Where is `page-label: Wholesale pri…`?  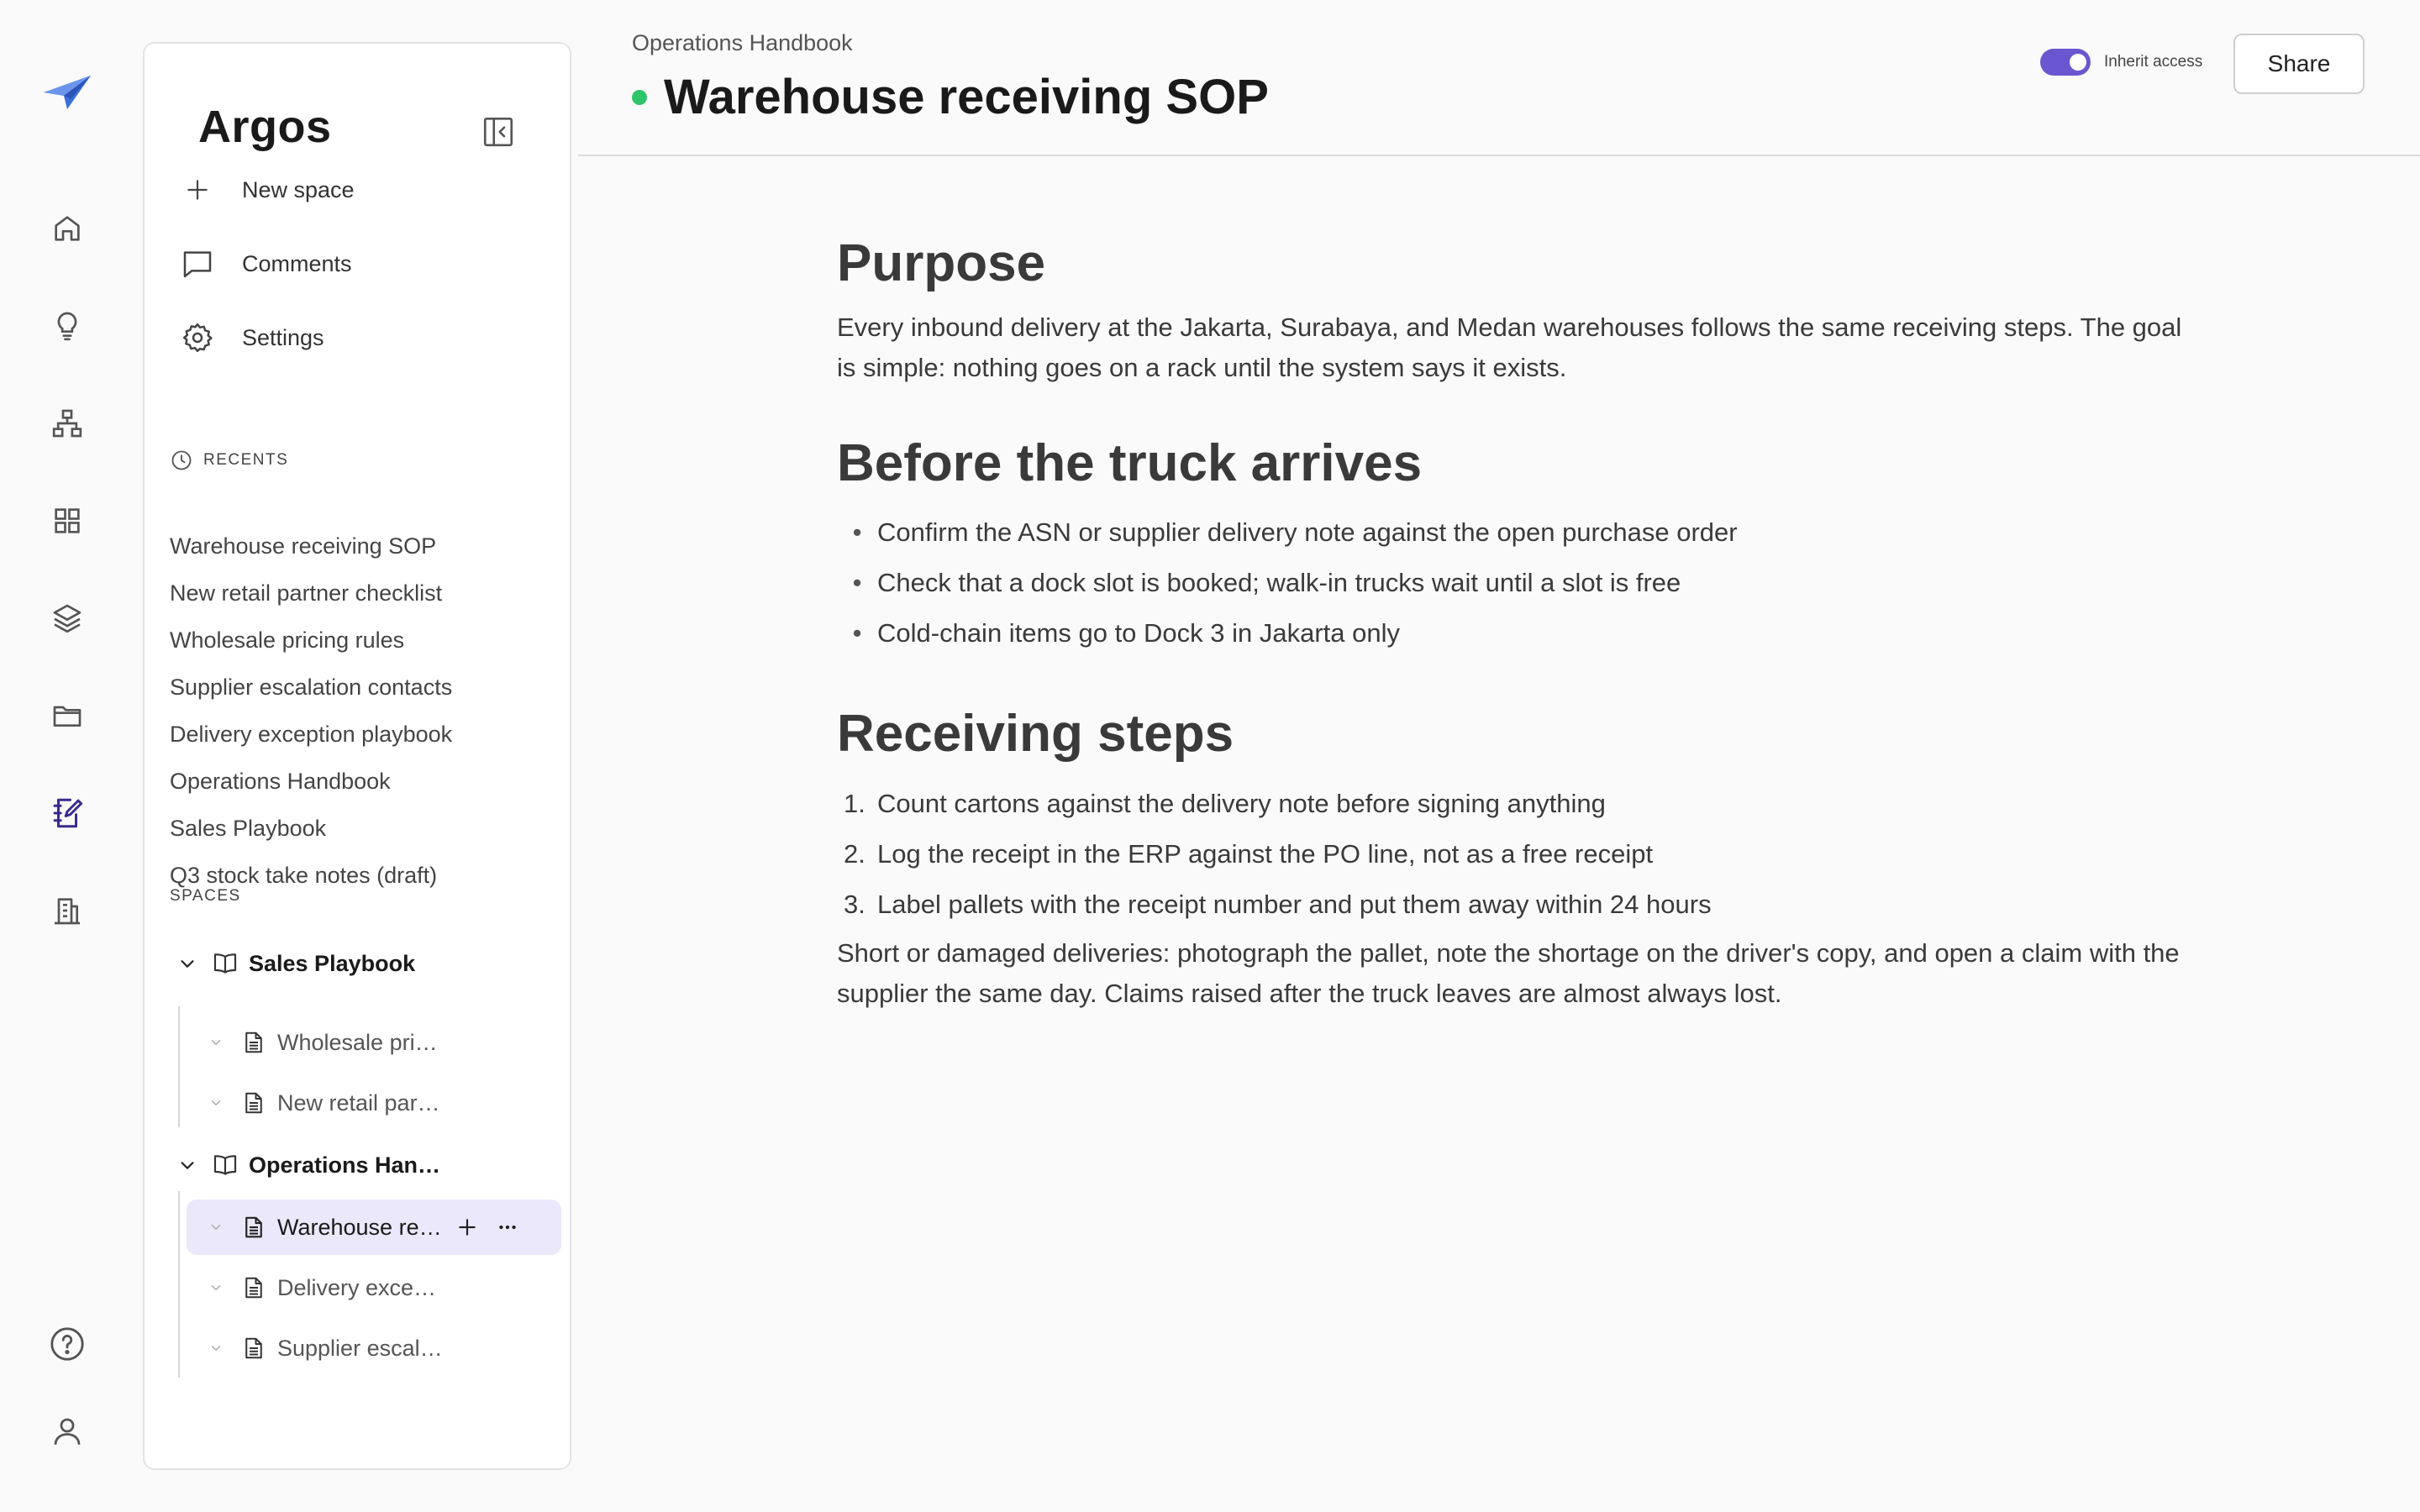
page-label: Wholesale pri… is located at coordinates (357, 1042).